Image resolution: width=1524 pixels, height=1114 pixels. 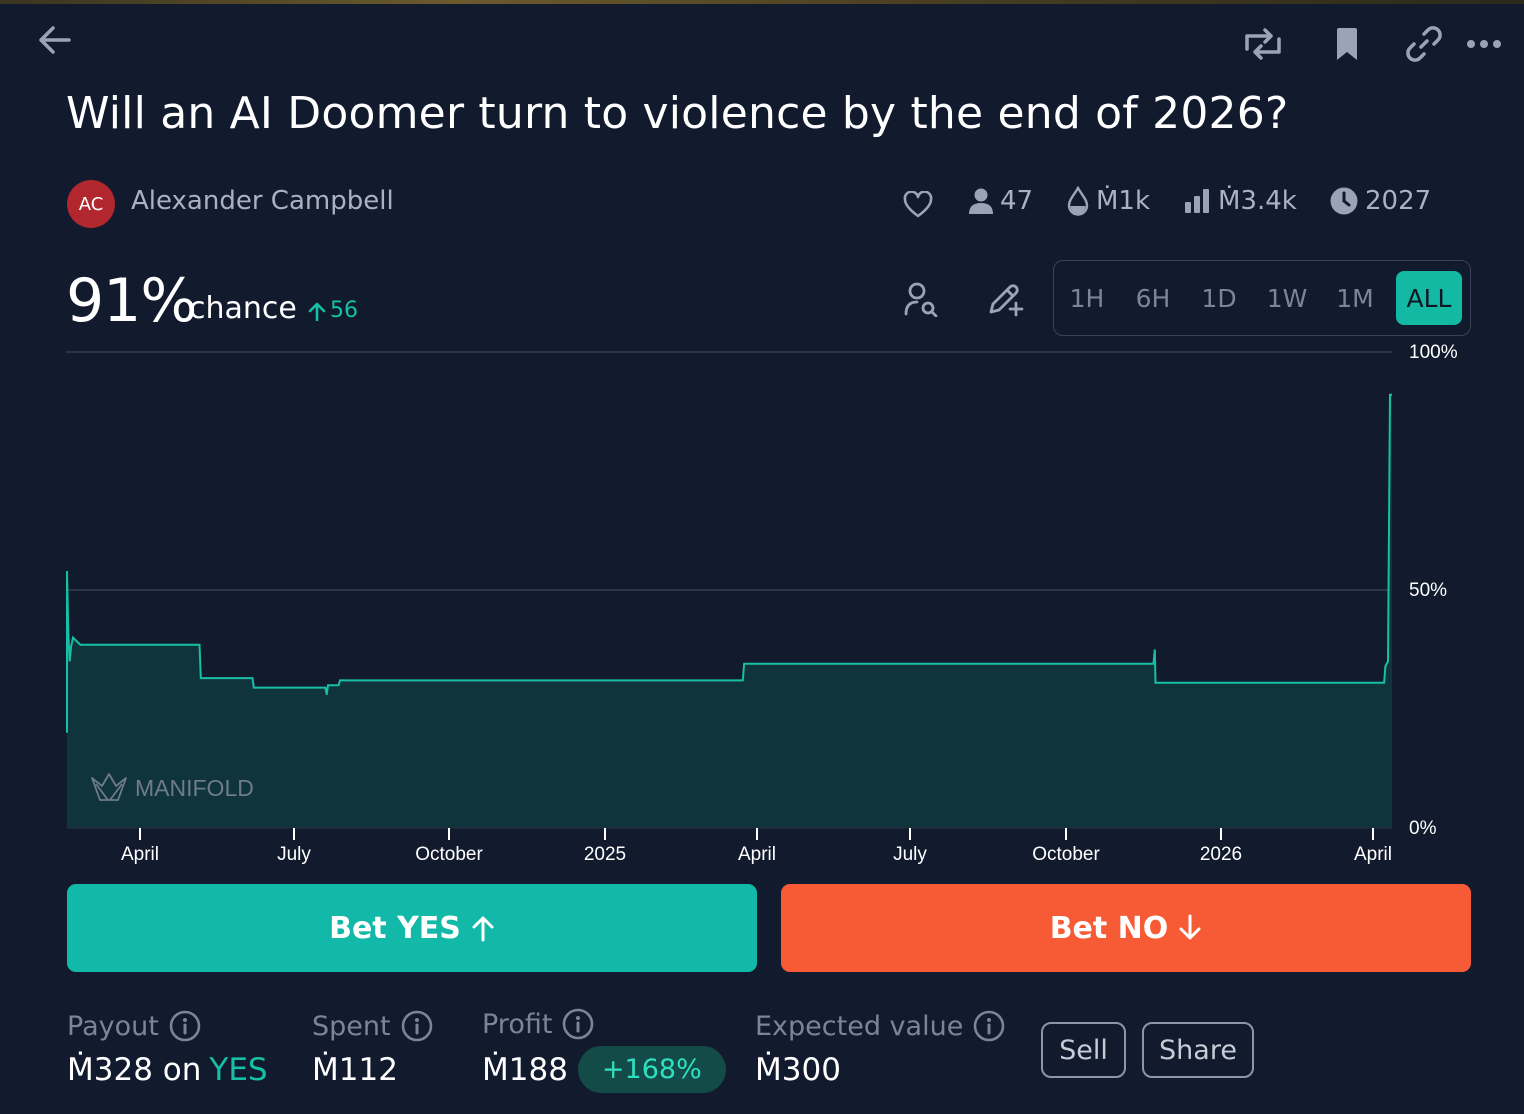 I want to click on bet-no-button: Bet NO, so click(x=1126, y=928).